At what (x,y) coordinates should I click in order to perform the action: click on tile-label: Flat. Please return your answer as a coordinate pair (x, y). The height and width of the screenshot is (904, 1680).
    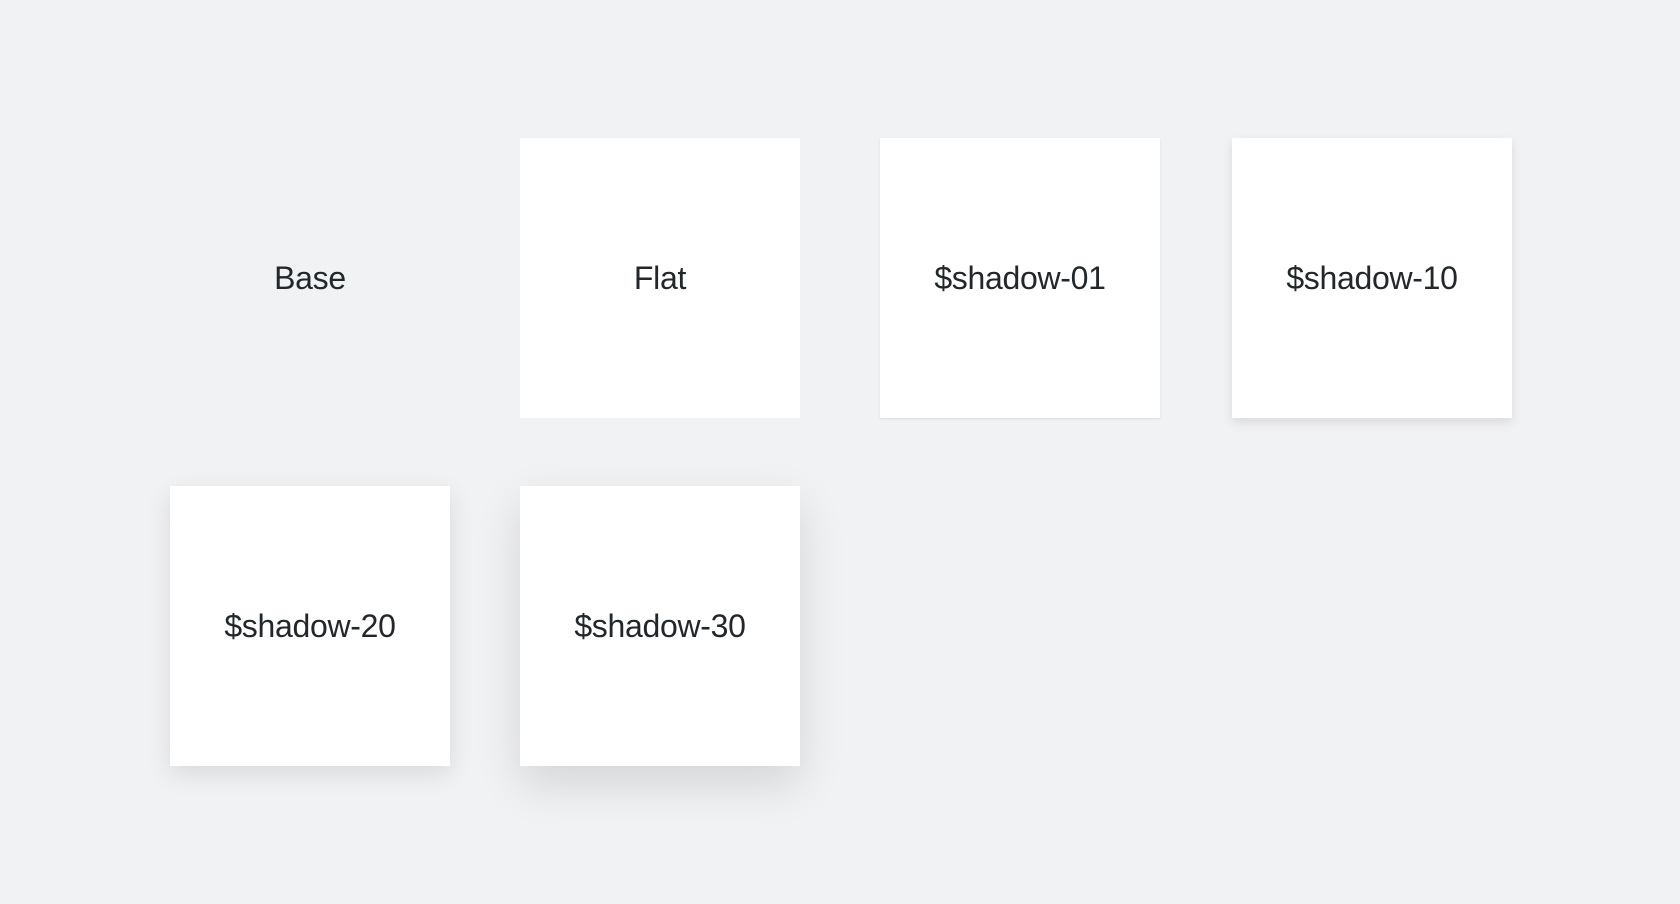
    Looking at the image, I should click on (660, 278).